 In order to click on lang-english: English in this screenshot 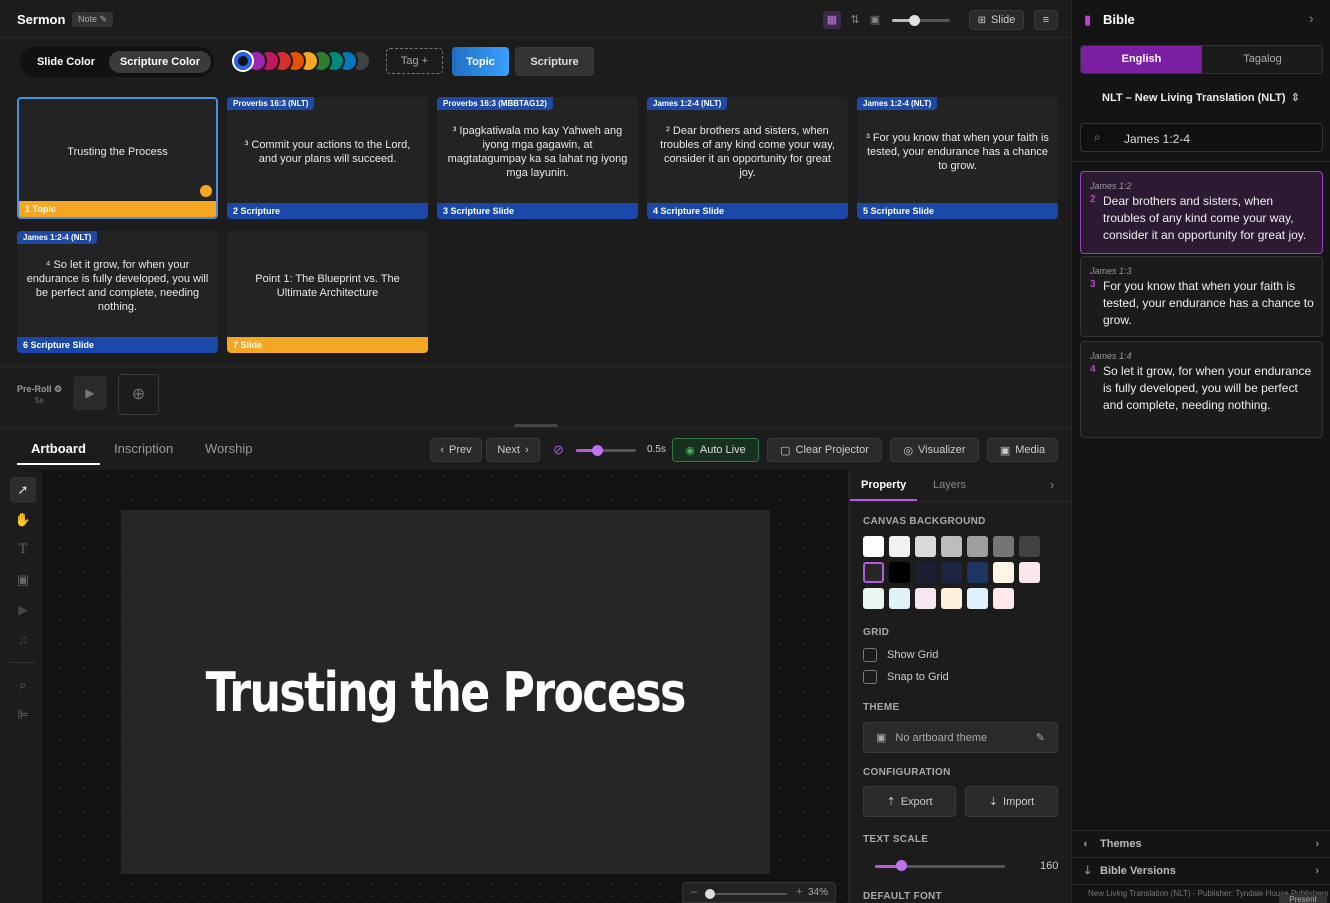, I will do `click(1141, 59)`.